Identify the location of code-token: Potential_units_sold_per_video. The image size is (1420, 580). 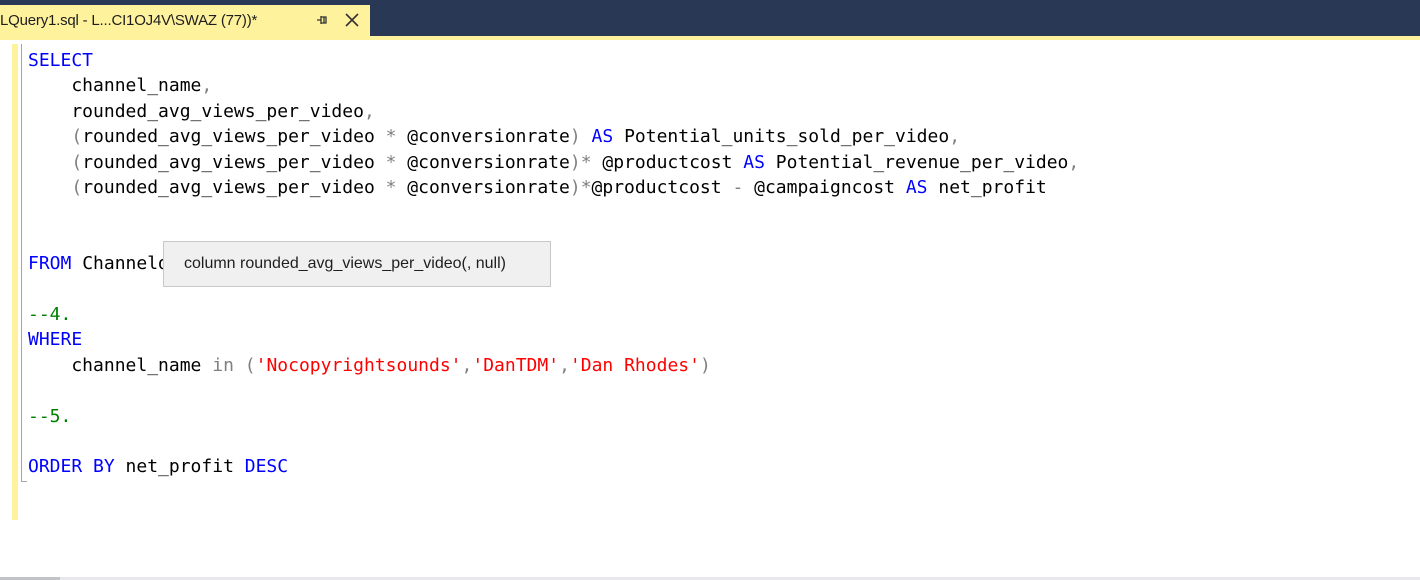
(781, 137).